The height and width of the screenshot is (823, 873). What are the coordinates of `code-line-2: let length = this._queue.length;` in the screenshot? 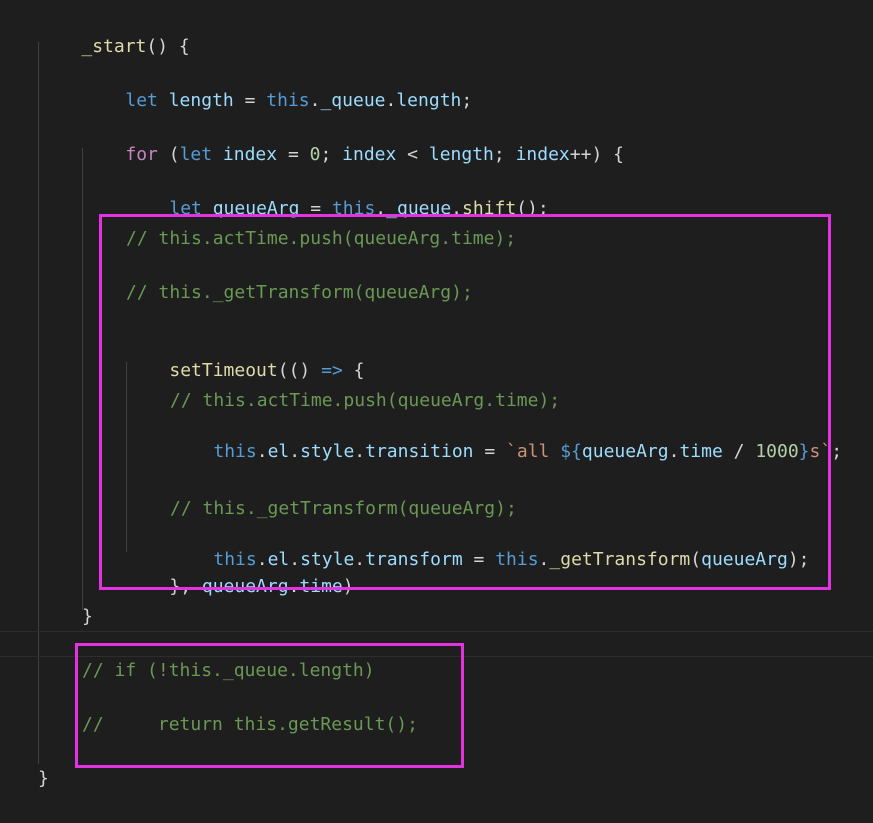 It's located at (277, 88).